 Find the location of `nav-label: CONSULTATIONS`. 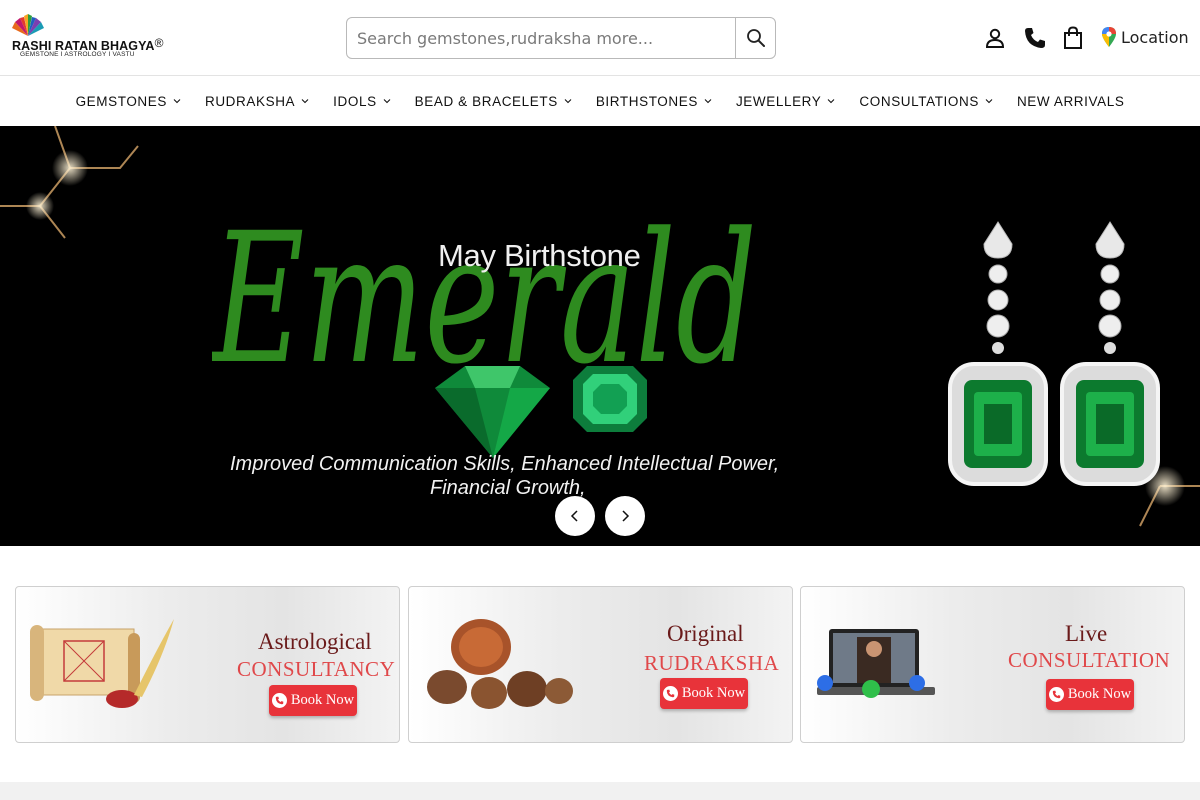

nav-label: CONSULTATIONS is located at coordinates (919, 101).